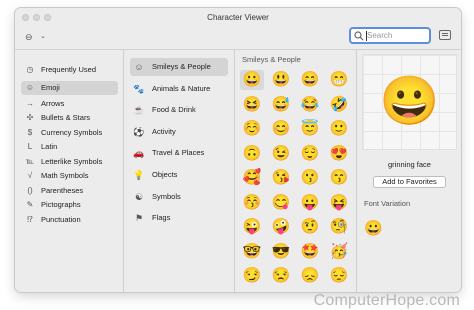  Describe the element at coordinates (310, 105) in the screenshot. I see `emoji-cell: 😂` at that location.